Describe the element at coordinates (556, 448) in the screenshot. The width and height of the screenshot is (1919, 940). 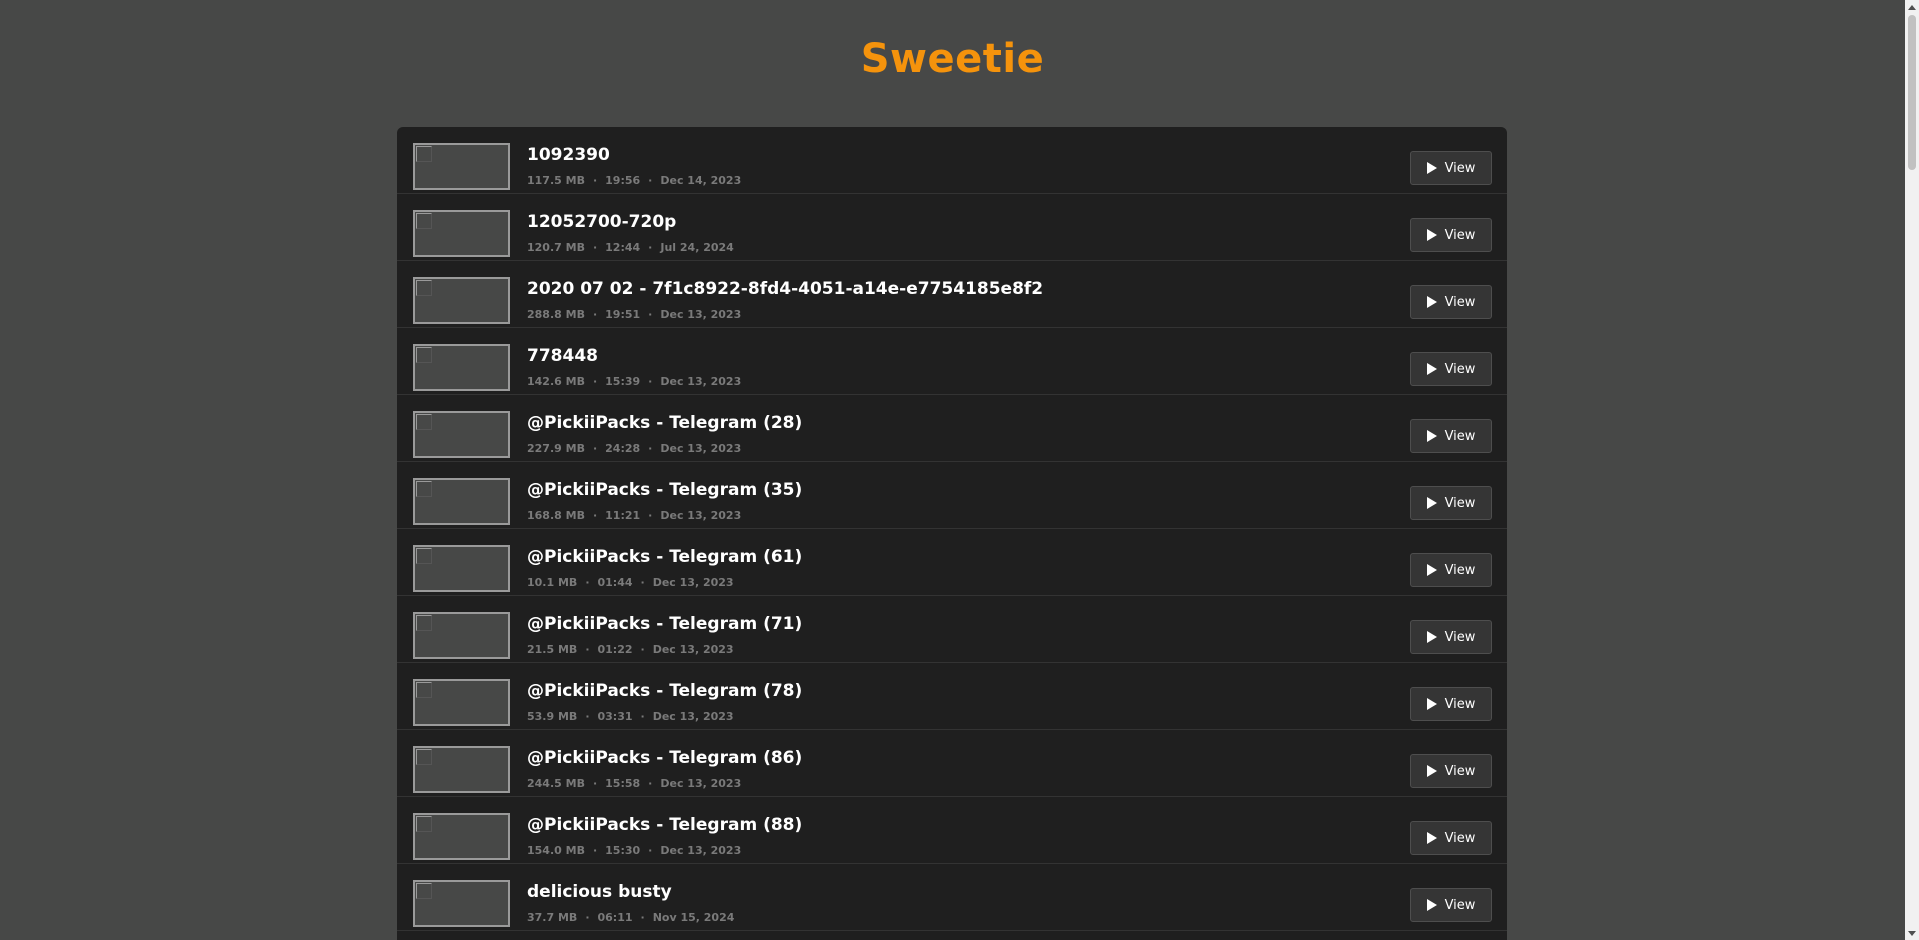
I see `video-size: 227.9 MB` at that location.